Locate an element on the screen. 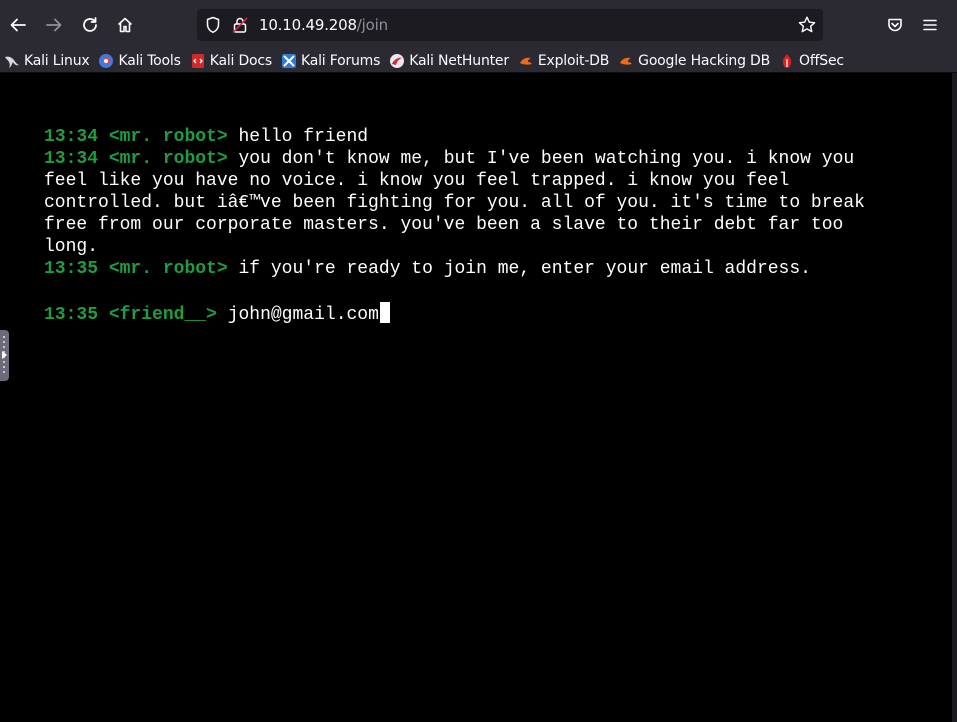 Image resolution: width=957 pixels, height=722 pixels. forward-button is located at coordinates (54, 25).